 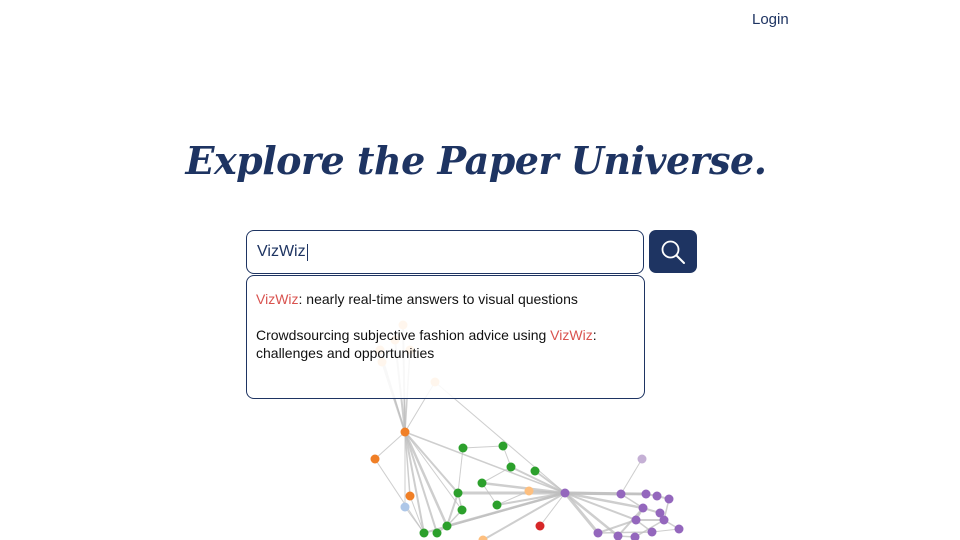 I want to click on search-button, so click(x=673, y=251).